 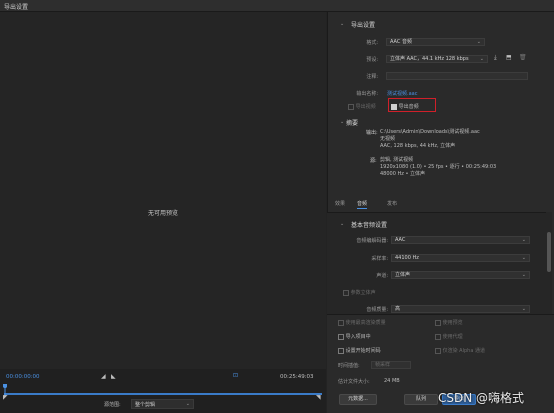 I want to click on set-out-point-icon: ◣, so click(x=113, y=376).